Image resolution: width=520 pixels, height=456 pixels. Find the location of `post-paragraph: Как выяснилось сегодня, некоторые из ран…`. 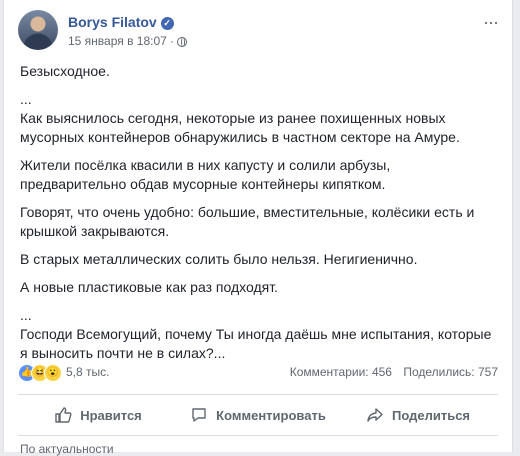

post-paragraph: Как выяснилось сегодня, некоторые из ран… is located at coordinates (240, 127).